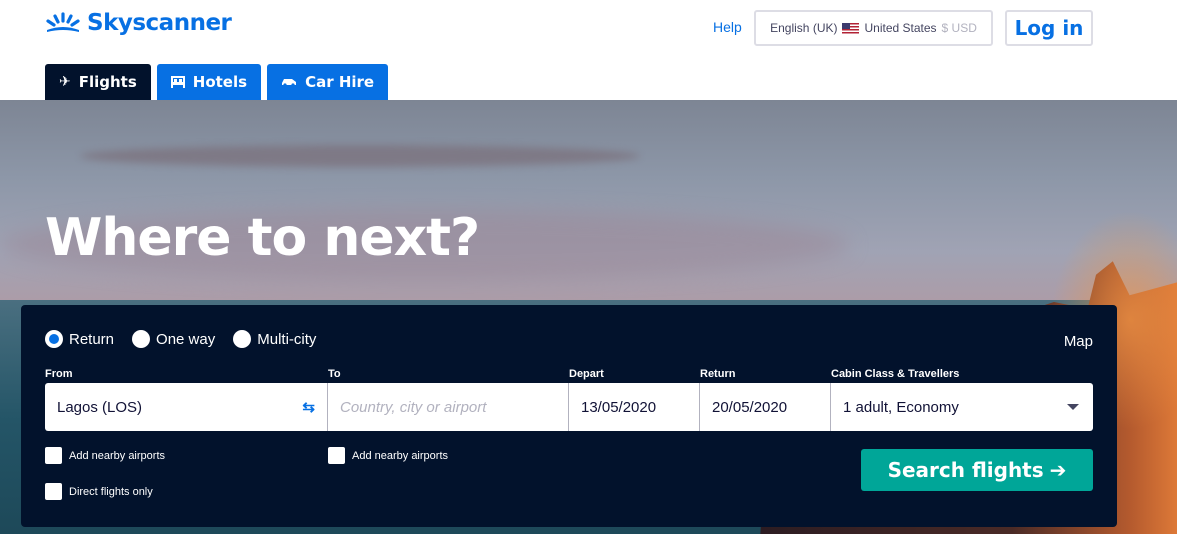  I want to click on tab-flights: ✈ Flights, so click(98, 82).